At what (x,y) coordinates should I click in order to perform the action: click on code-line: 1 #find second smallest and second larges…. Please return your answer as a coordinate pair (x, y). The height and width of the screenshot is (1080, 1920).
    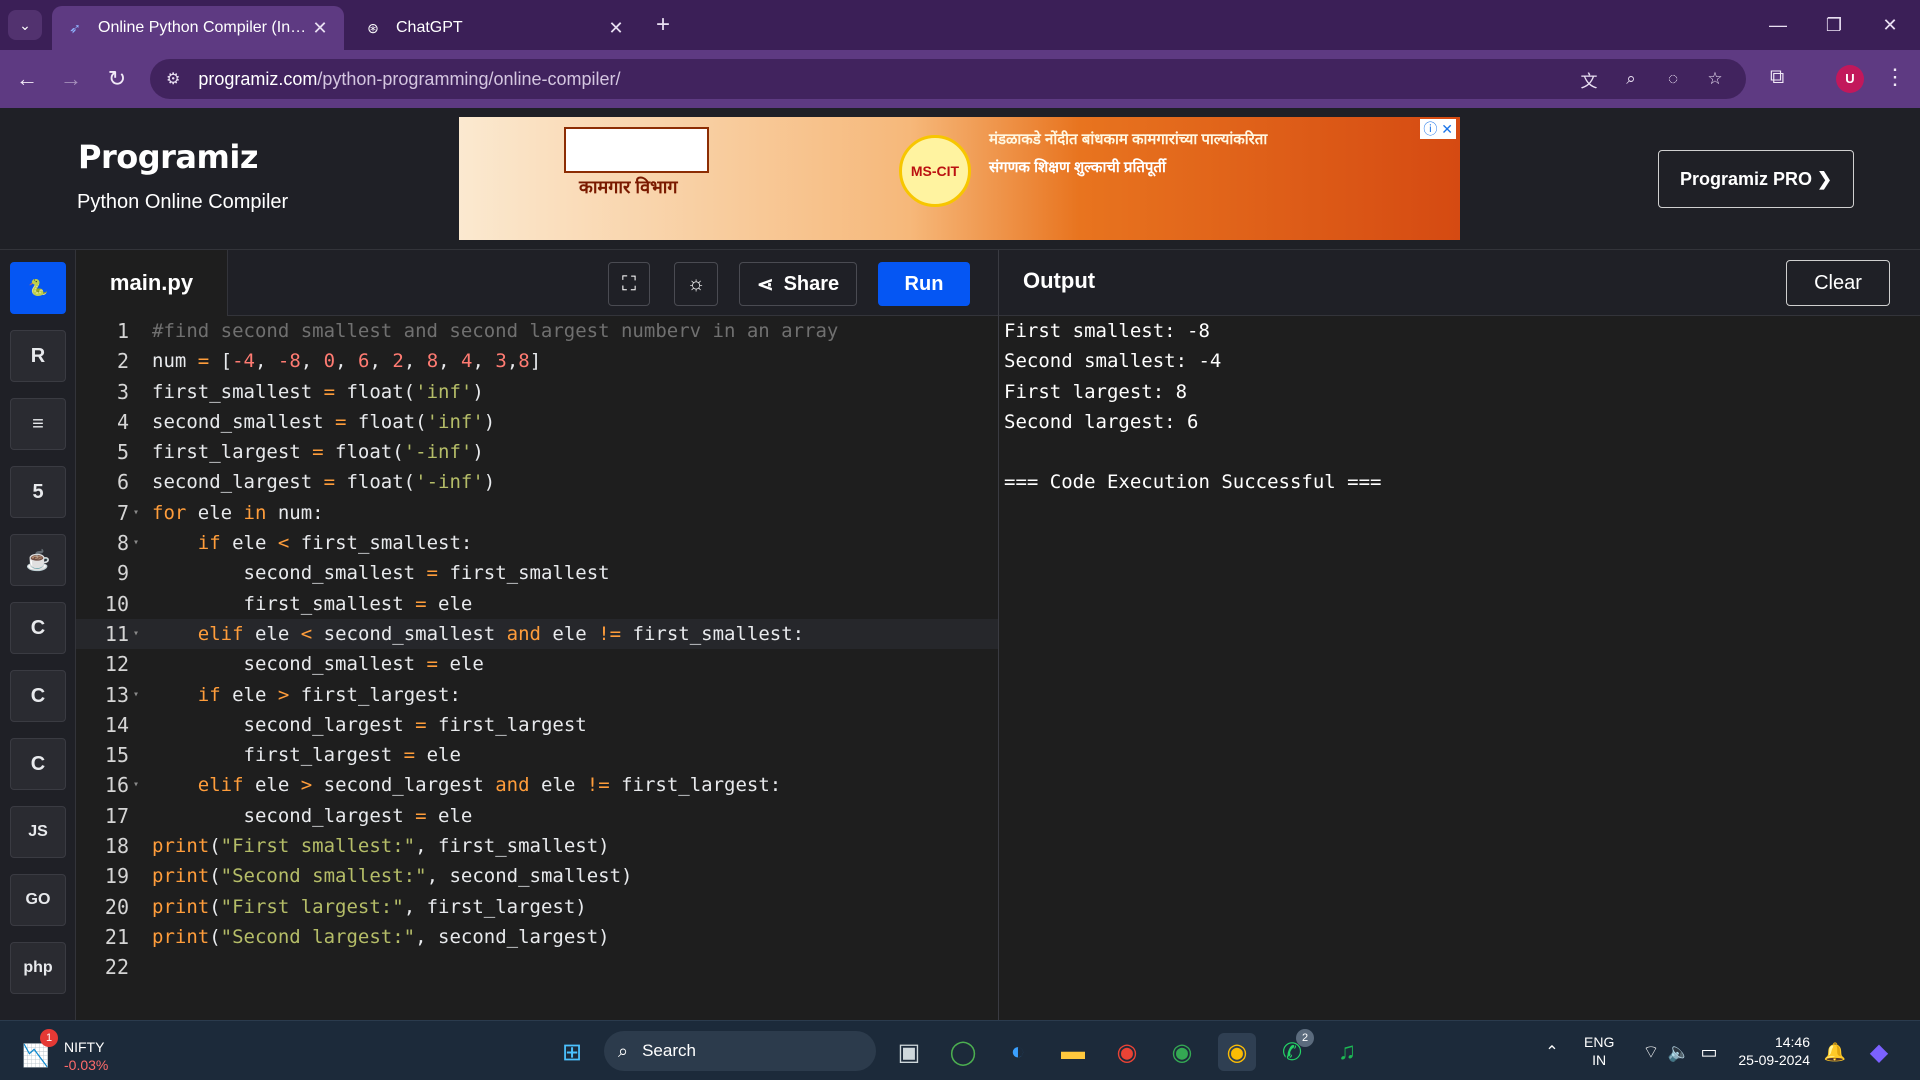
    Looking at the image, I should click on (537, 331).